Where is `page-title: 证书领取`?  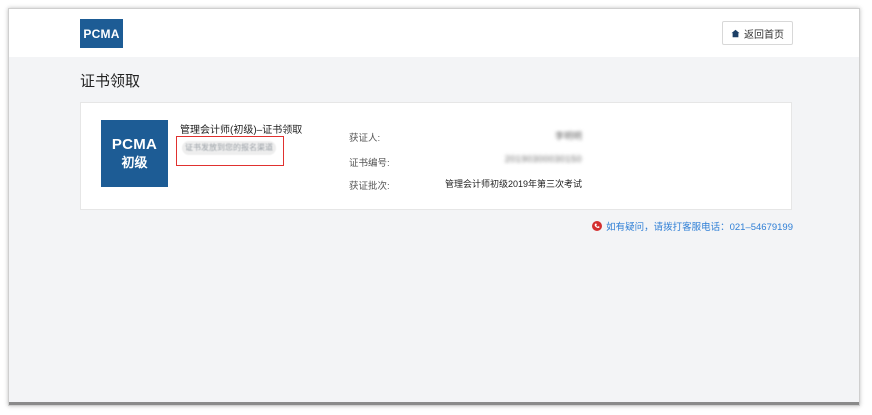
page-title: 证书领取 is located at coordinates (110, 81).